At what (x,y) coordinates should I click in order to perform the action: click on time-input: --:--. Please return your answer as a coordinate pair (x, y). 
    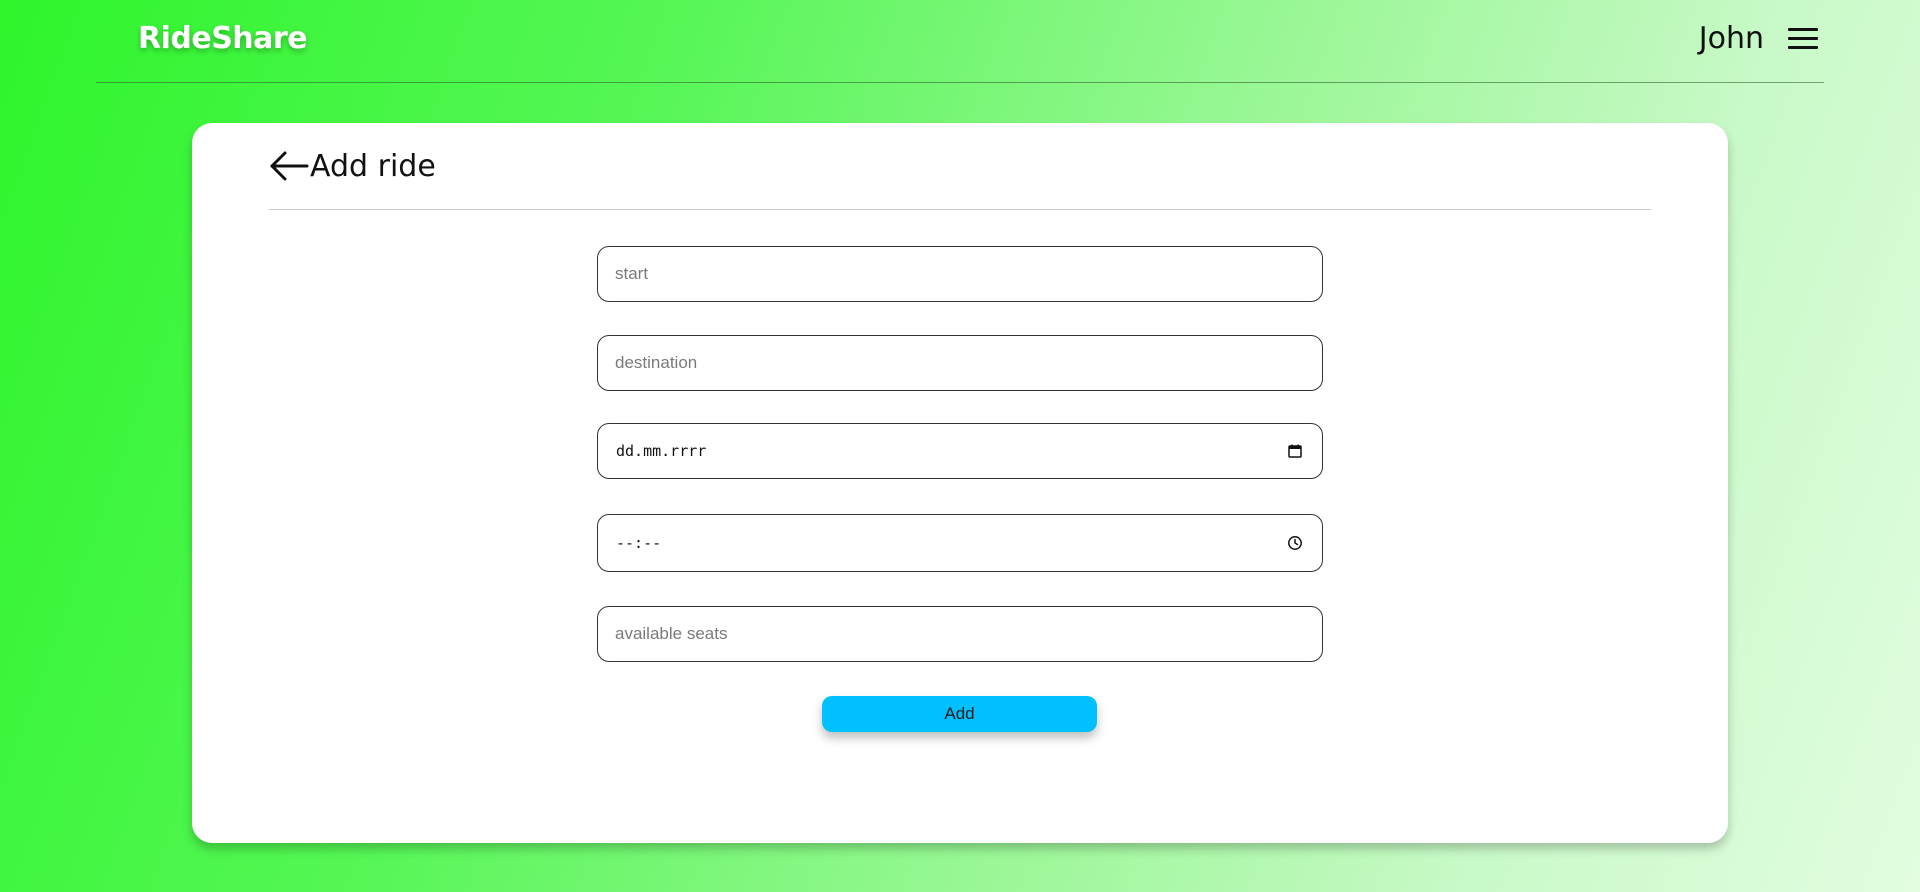
    Looking at the image, I should click on (960, 543).